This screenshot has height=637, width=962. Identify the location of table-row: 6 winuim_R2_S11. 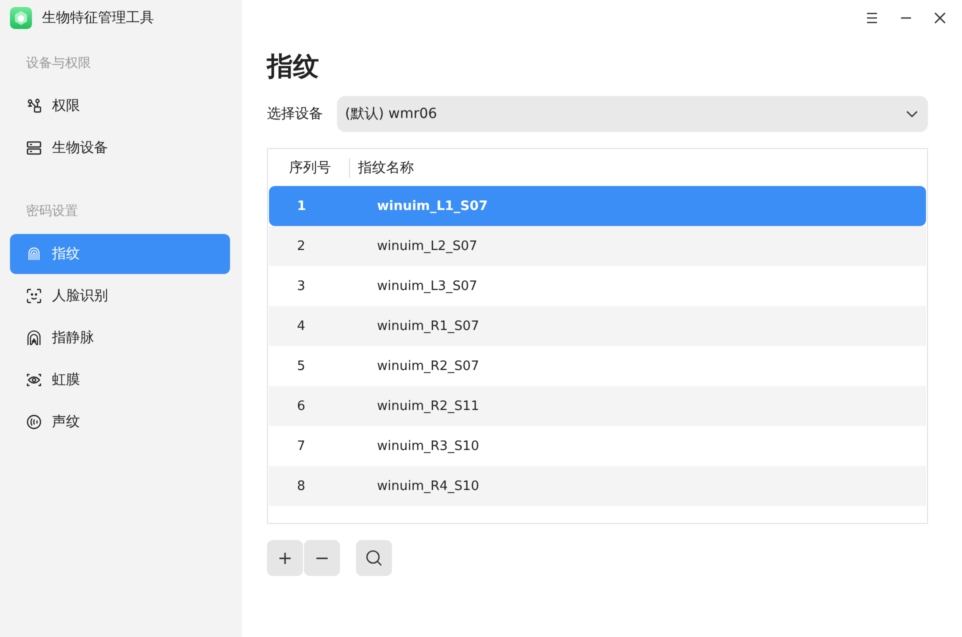
(597, 406).